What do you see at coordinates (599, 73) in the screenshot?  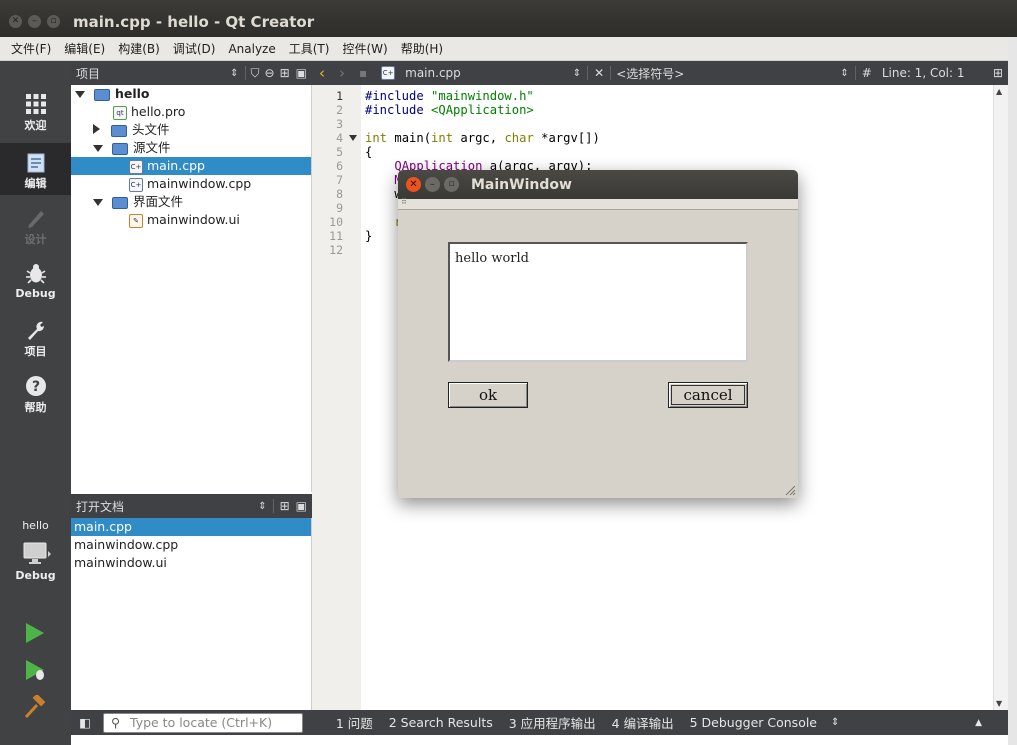 I see `close-document-icon: ✕` at bounding box center [599, 73].